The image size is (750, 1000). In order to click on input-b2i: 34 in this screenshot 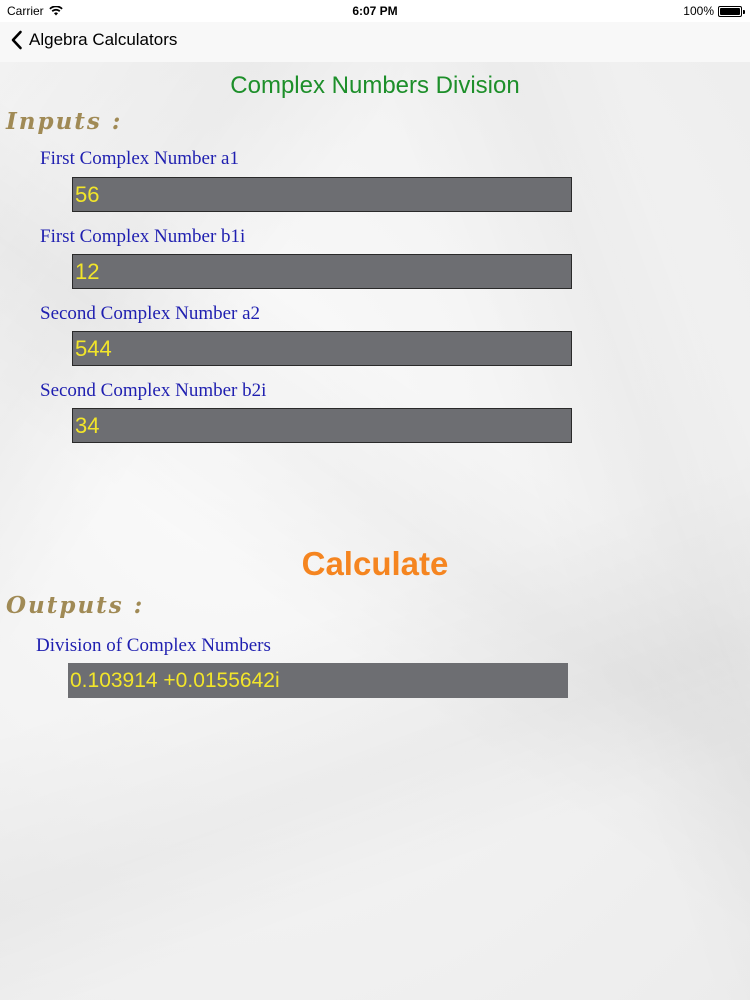, I will do `click(322, 425)`.